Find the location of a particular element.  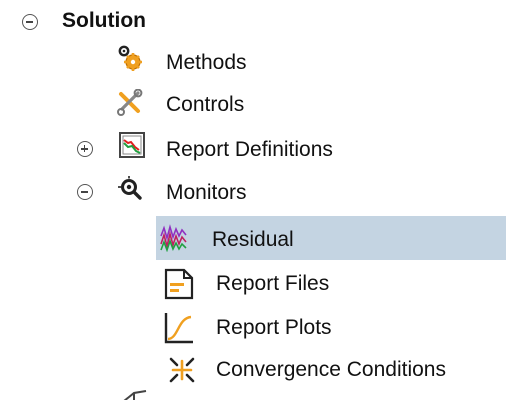

controls-wrench-icon is located at coordinates (130, 102).